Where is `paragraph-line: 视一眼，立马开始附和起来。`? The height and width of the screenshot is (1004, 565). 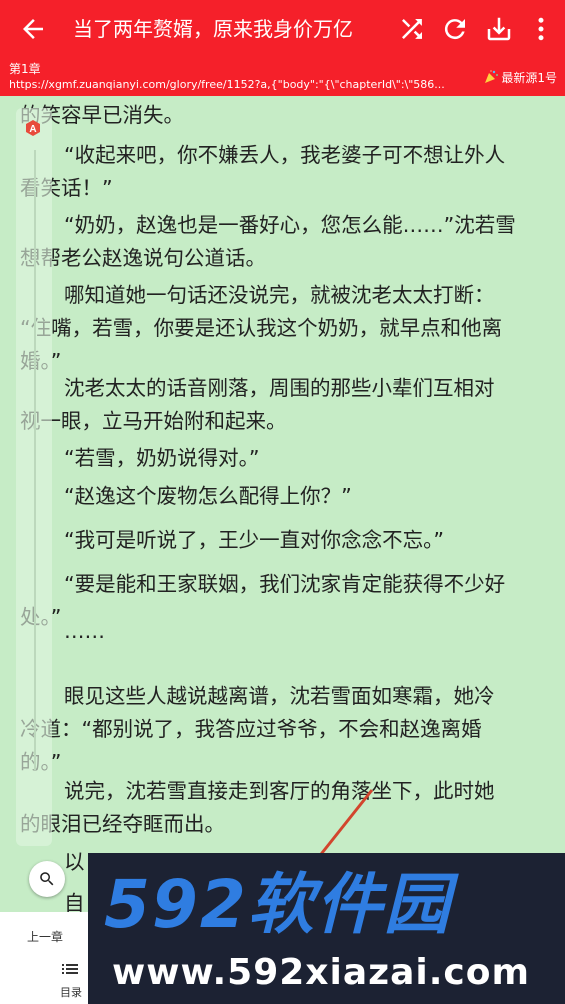 paragraph-line: 视一眼，立马开始附和起来。 is located at coordinates (153, 421).